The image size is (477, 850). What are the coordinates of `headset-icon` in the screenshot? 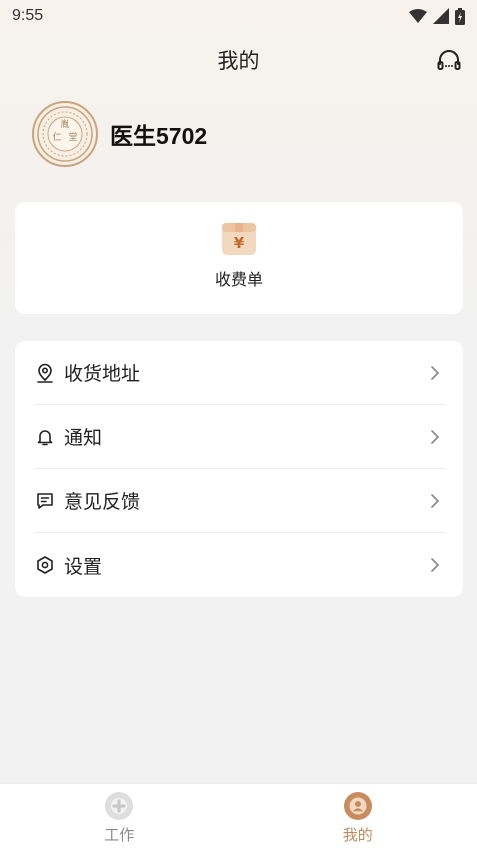 It's located at (449, 60).